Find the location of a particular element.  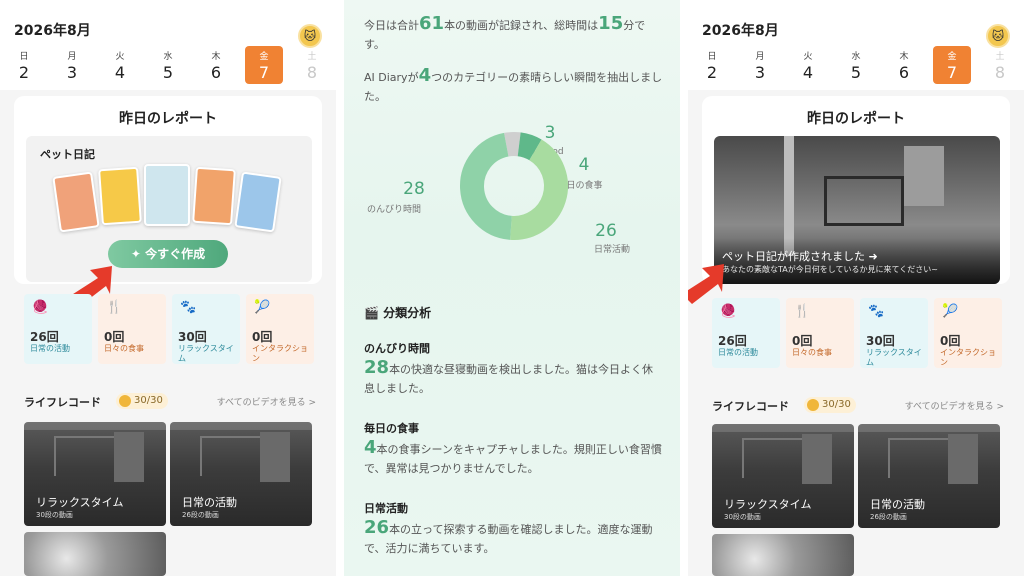

section-title-relax: のんびり時間 is located at coordinates (397, 348).